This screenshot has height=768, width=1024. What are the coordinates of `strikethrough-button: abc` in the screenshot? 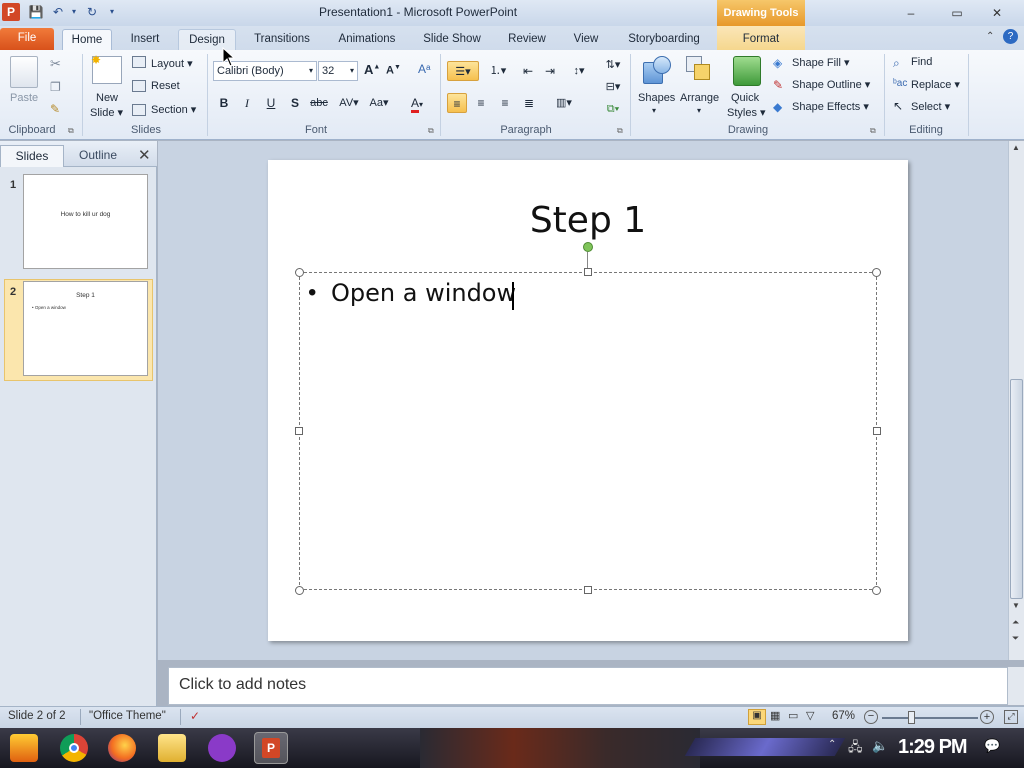 It's located at (319, 103).